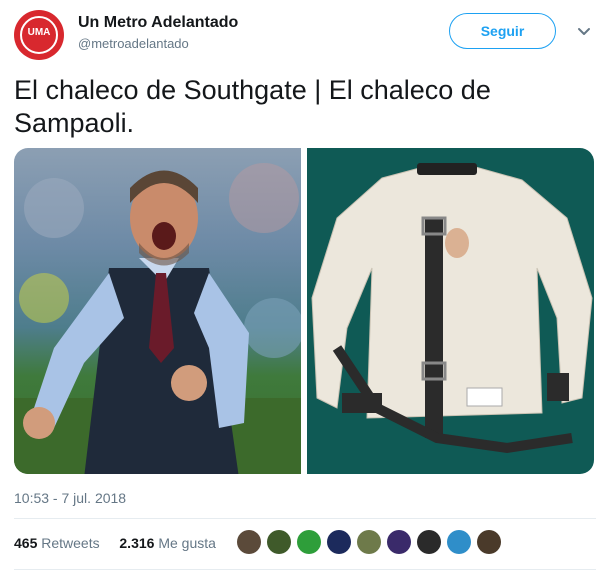 This screenshot has width=610, height=574. Describe the element at coordinates (70, 498) in the screenshot. I see `tweet-timestamp: 10:53 - 7 jul. 2018` at that location.